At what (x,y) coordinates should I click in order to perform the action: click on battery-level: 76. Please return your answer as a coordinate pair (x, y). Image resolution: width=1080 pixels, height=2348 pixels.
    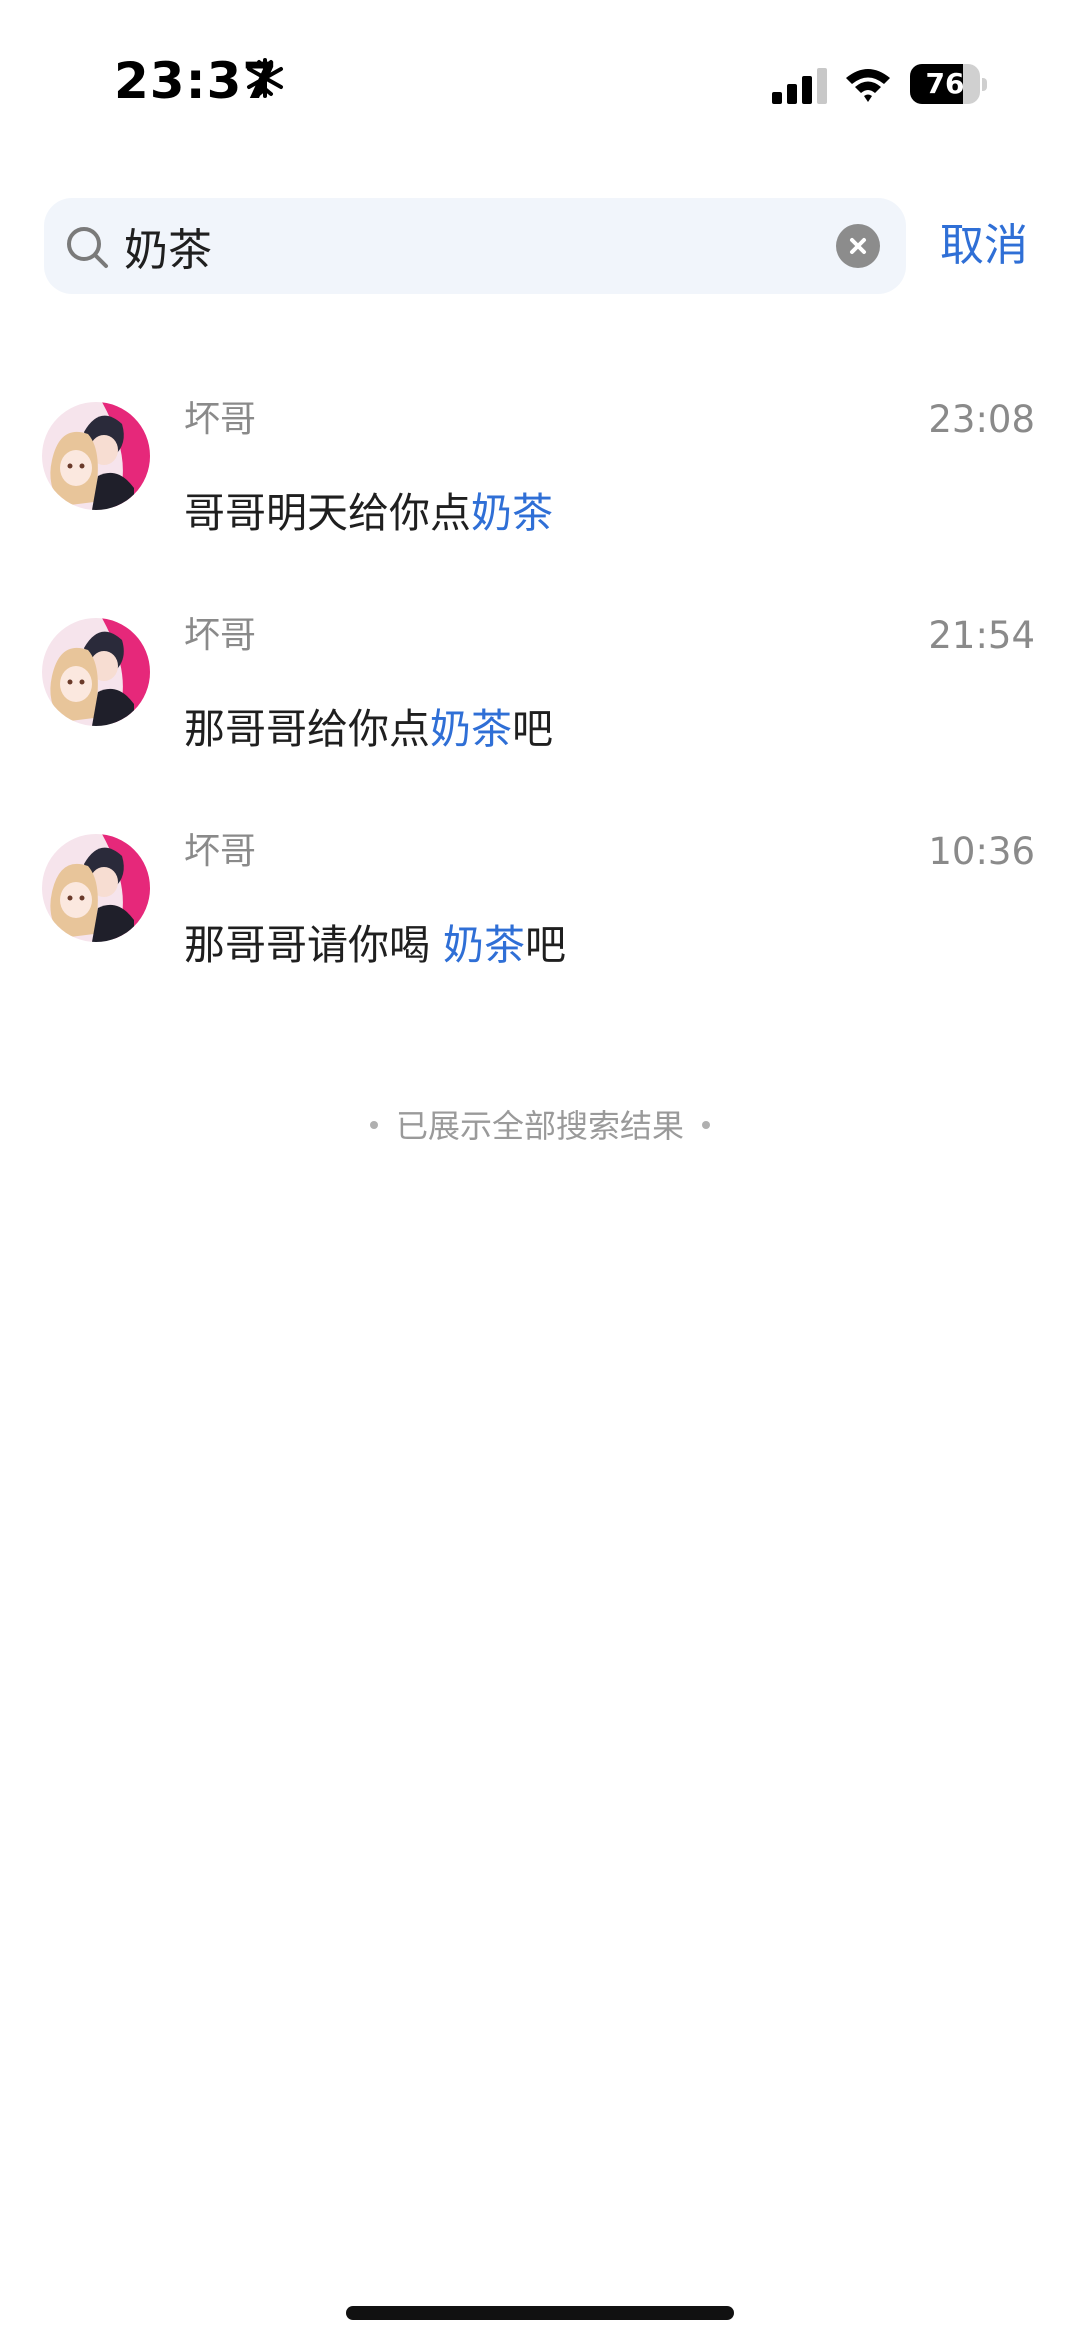
    Looking at the image, I should click on (945, 83).